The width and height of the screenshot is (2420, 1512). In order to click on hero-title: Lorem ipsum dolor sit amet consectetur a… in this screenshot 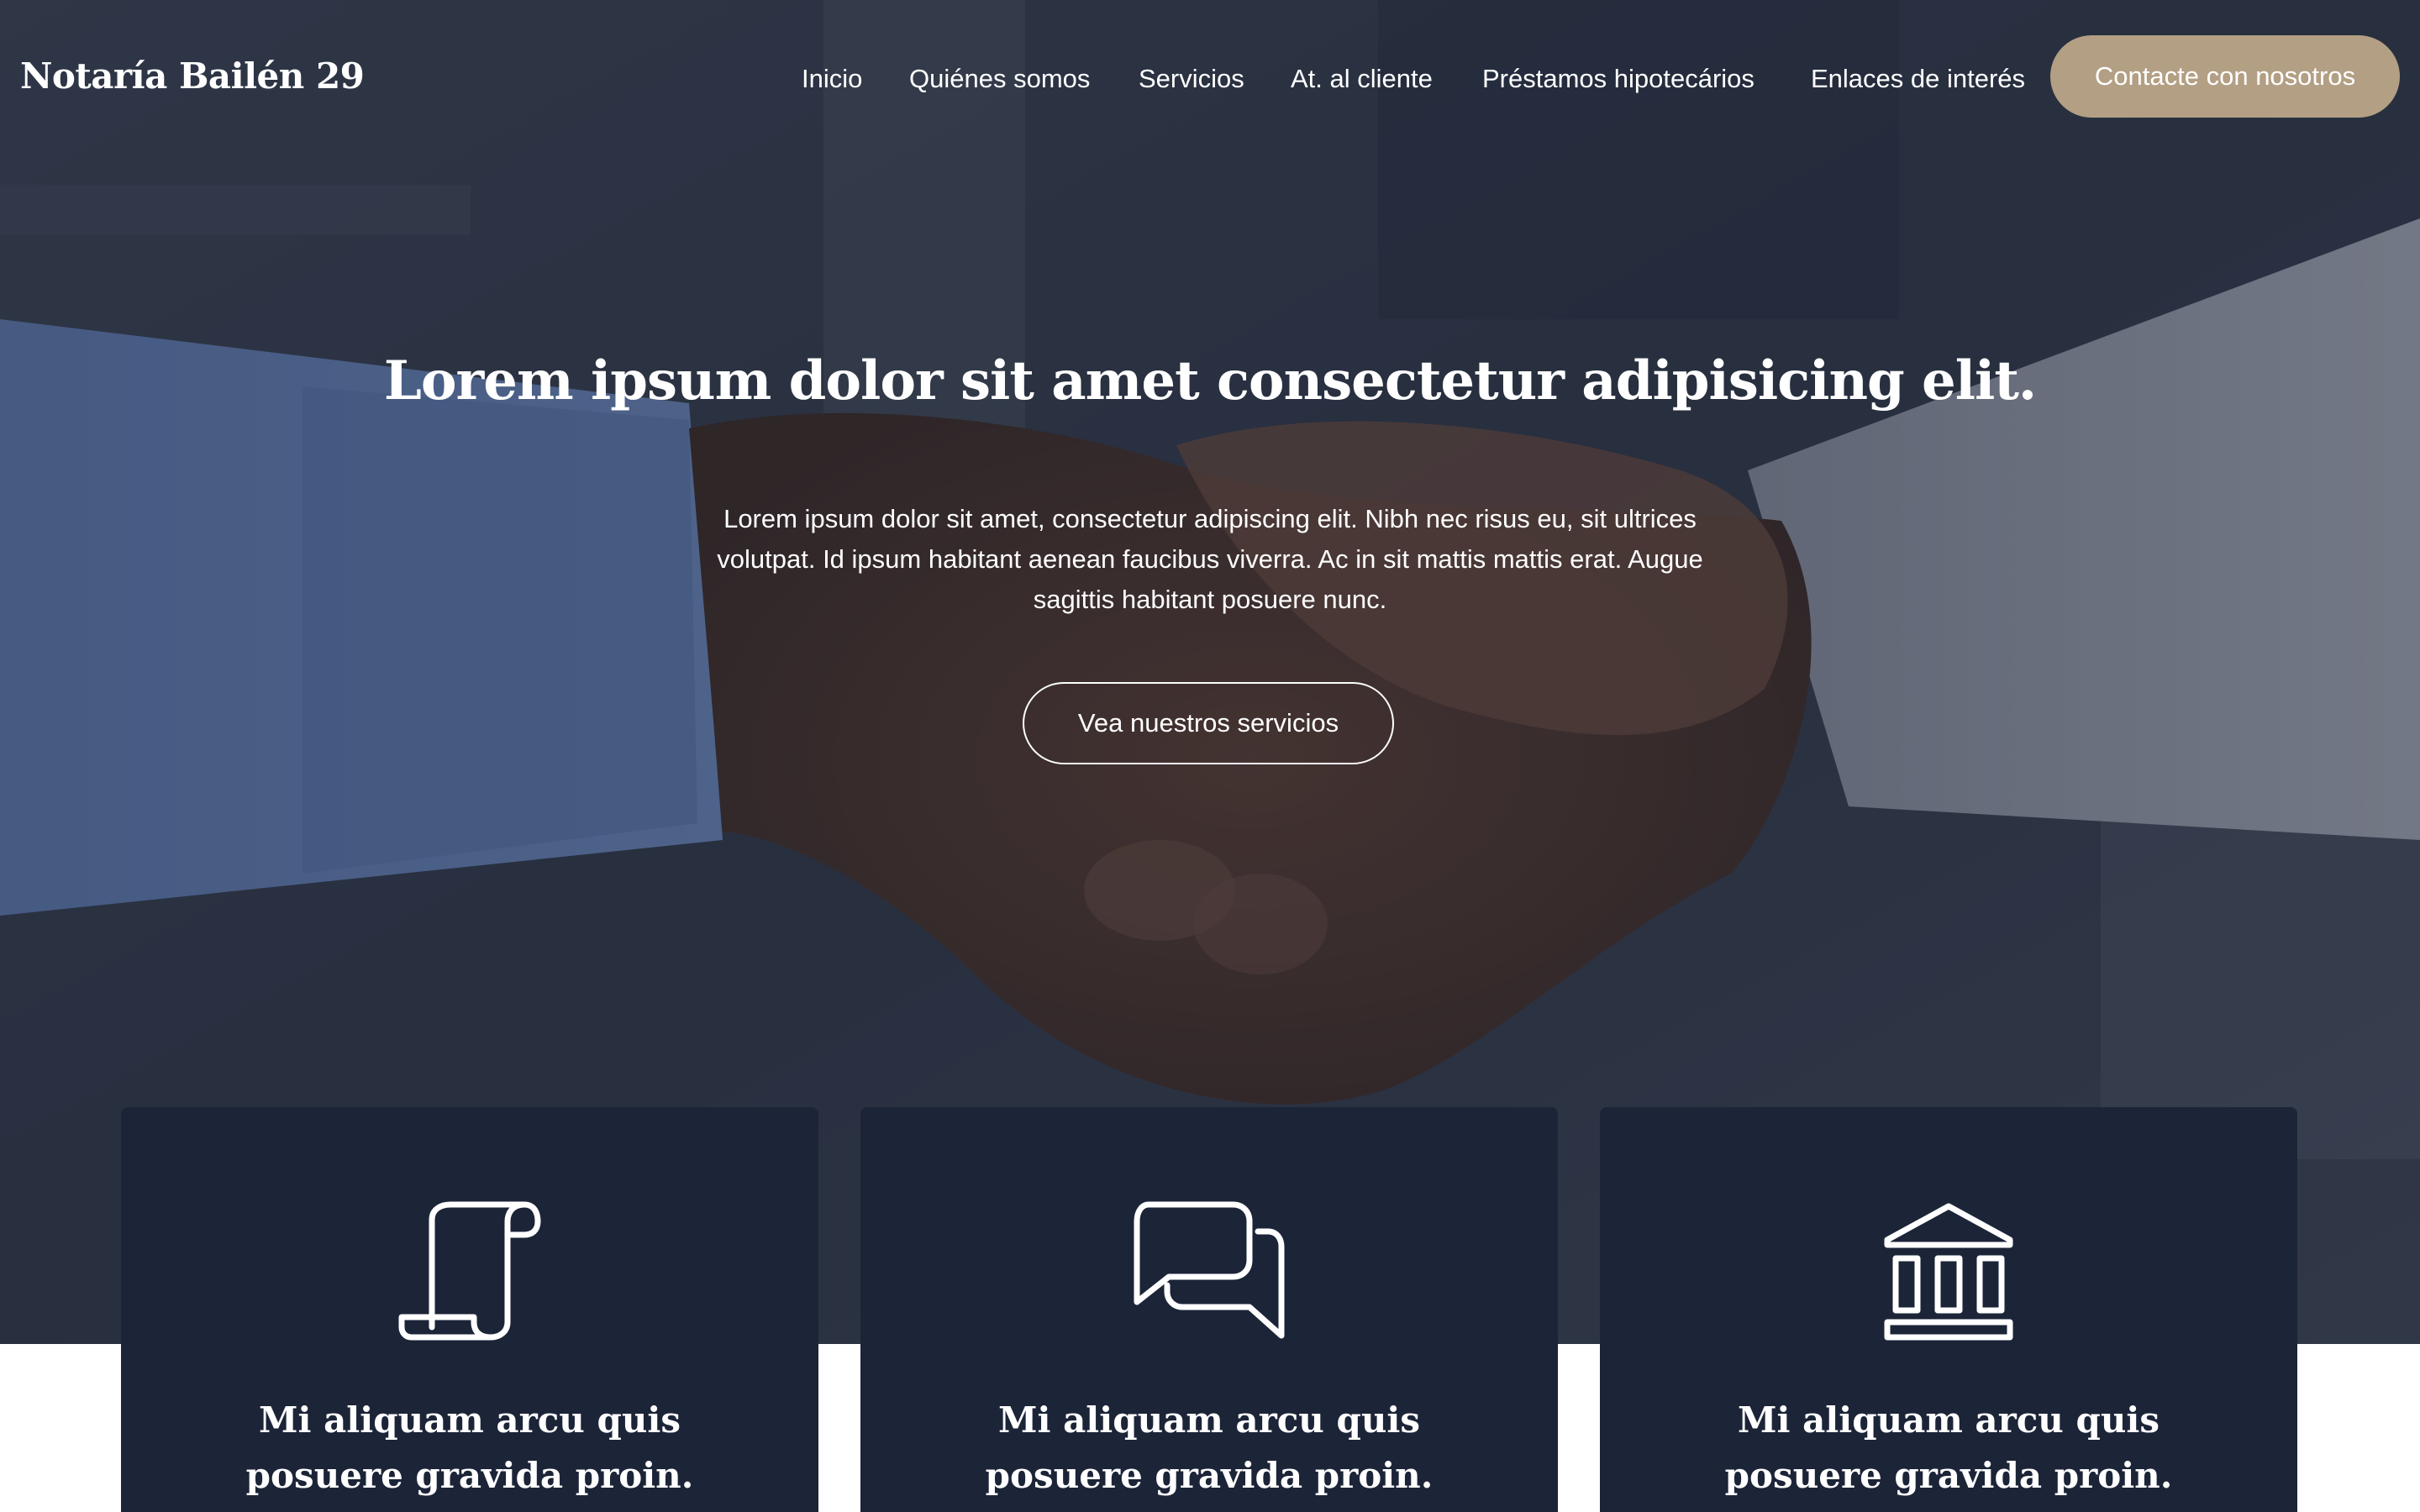, I will do `click(1210, 380)`.